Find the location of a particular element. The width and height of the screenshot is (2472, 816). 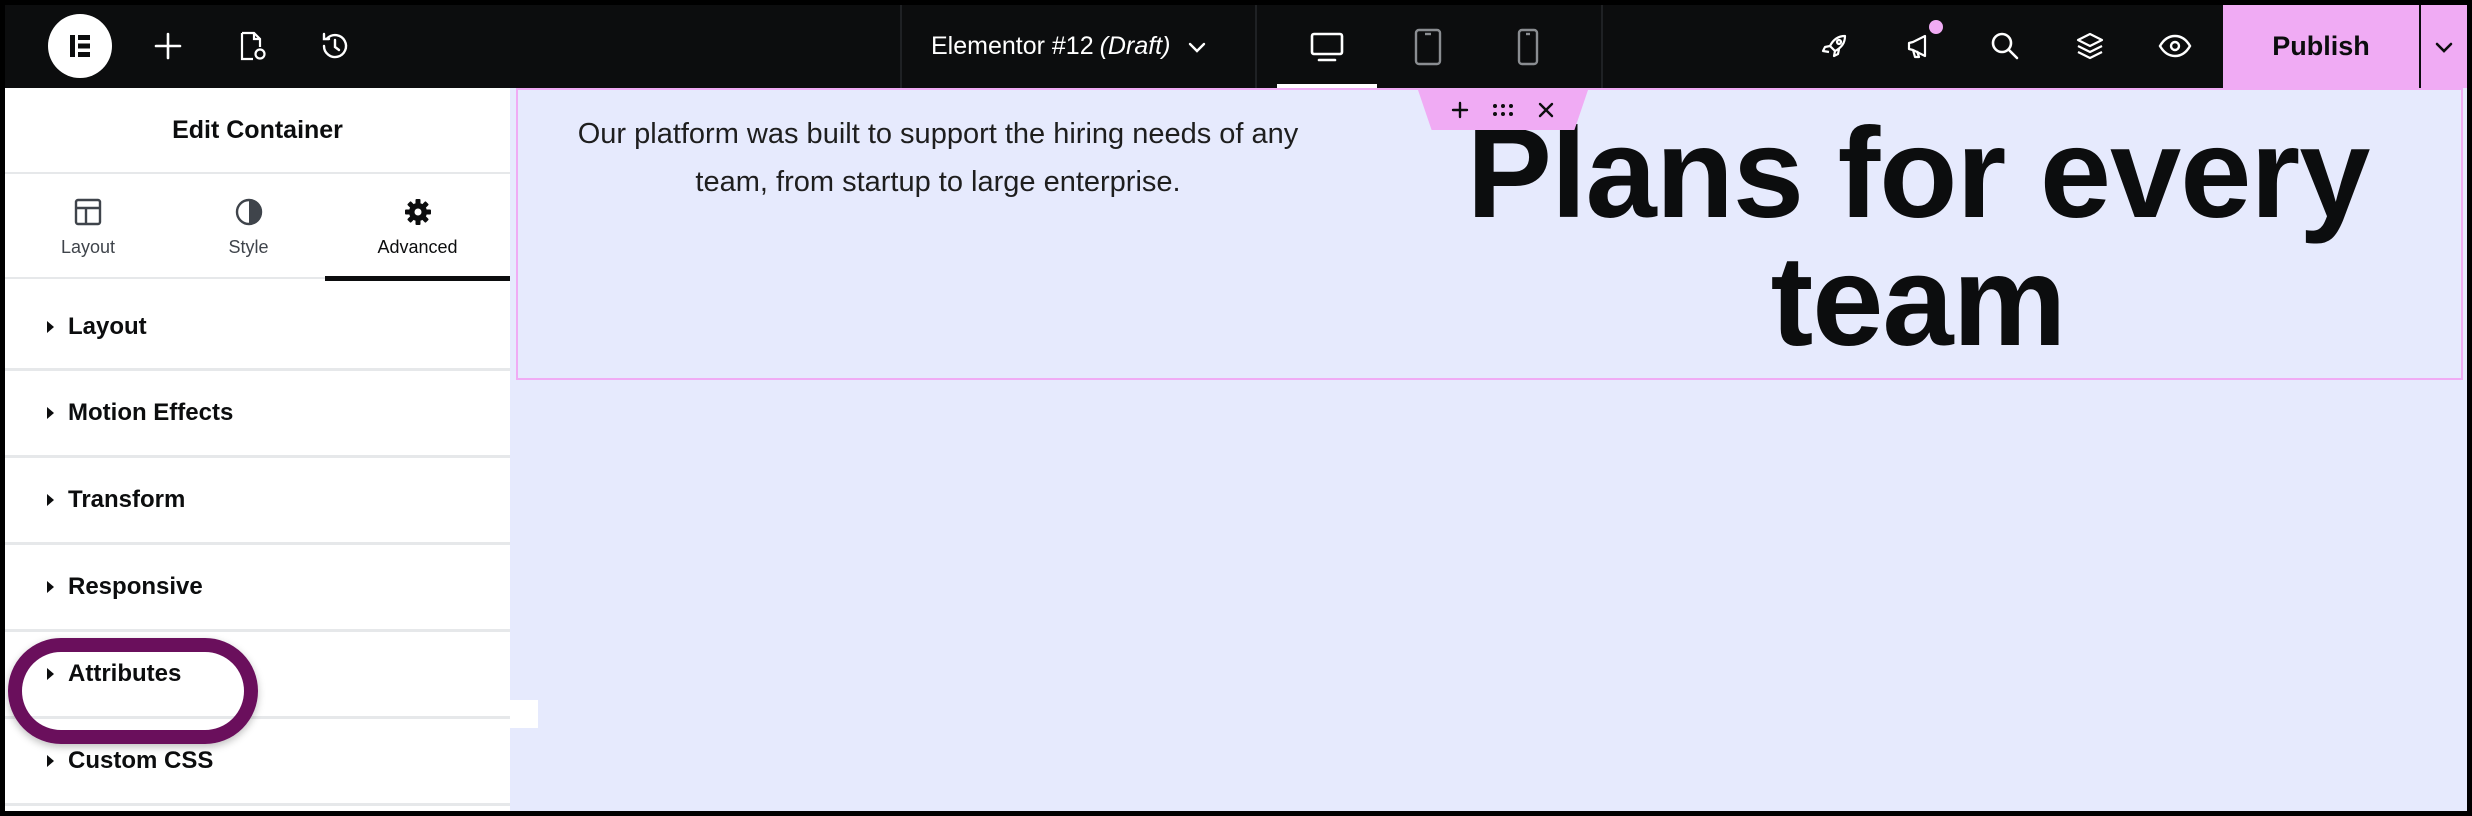

section-transform: Transform is located at coordinates (257, 501).